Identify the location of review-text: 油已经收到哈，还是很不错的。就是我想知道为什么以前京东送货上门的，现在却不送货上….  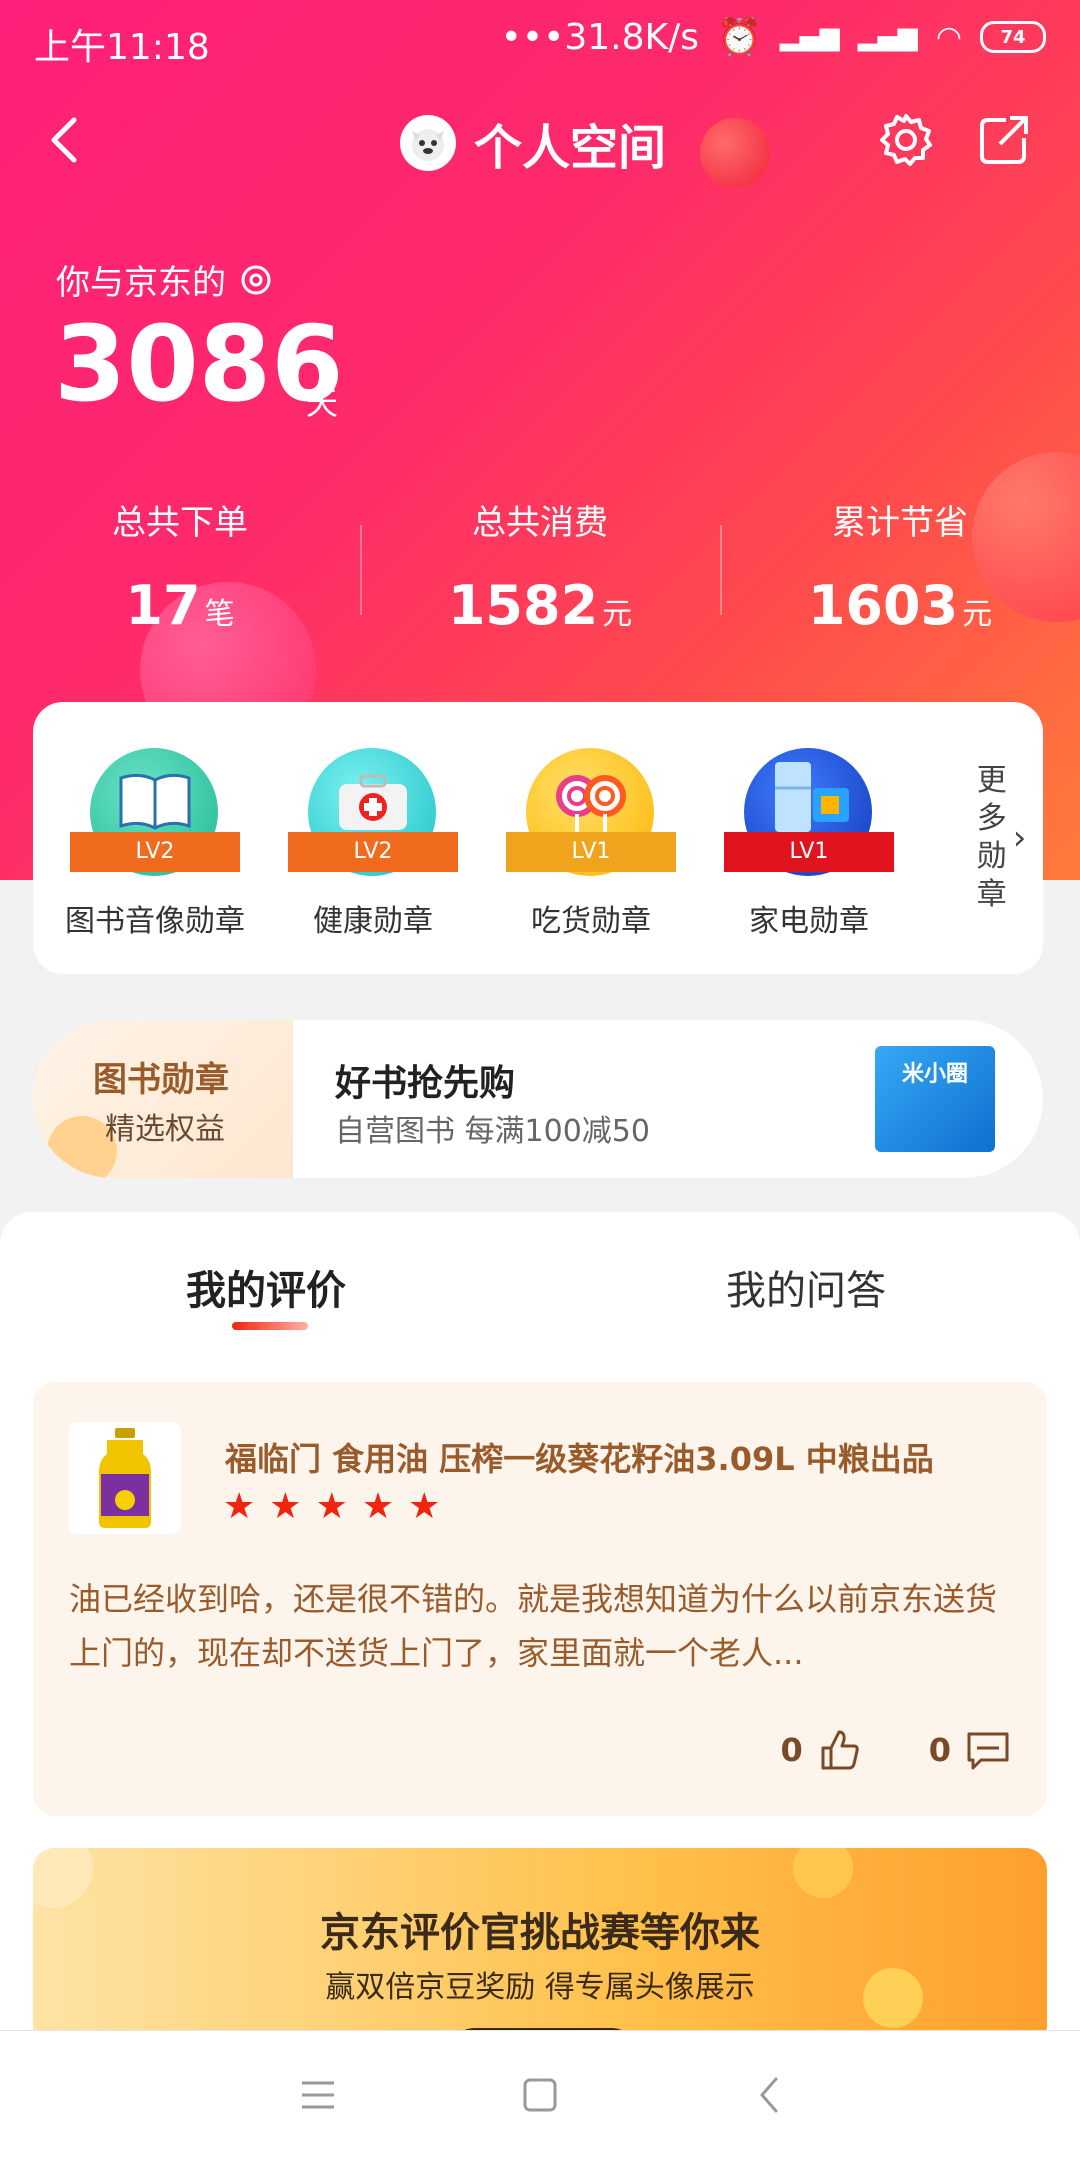
(533, 1626).